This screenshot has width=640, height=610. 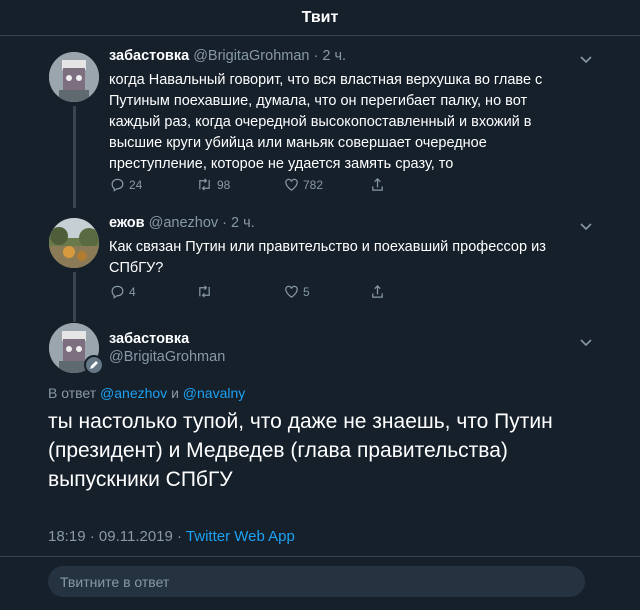 I want to click on user-handle: @anezhov, so click(x=184, y=223).